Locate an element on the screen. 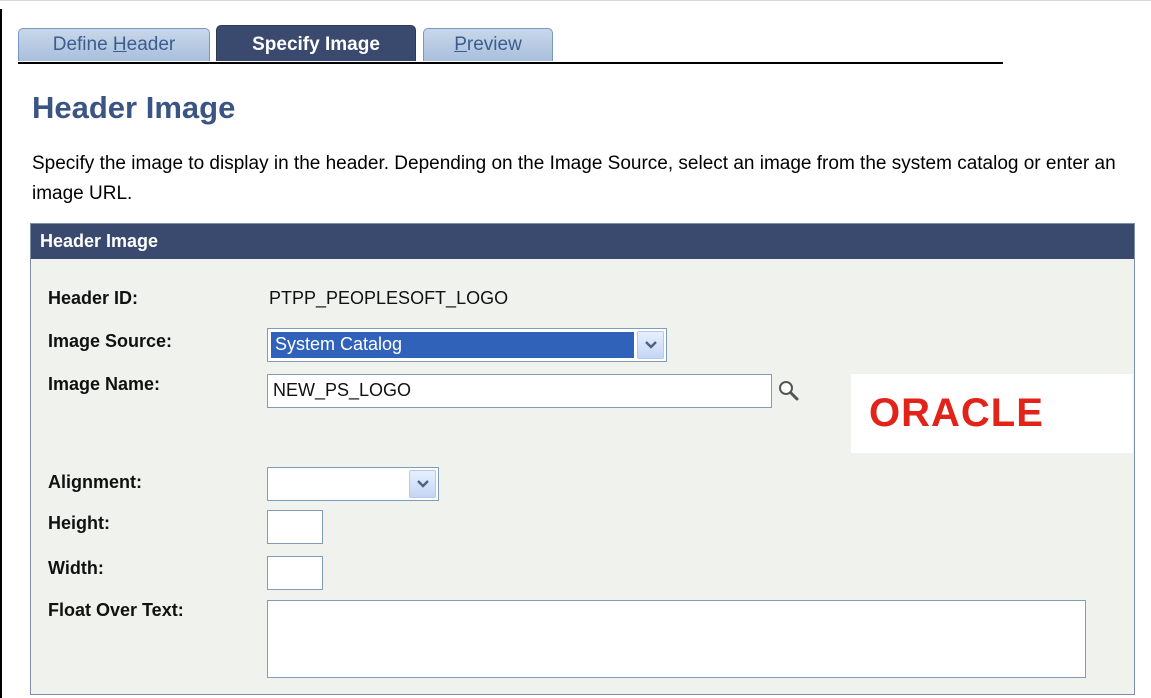  tab-specify-image: Specify Image is located at coordinates (316, 43).